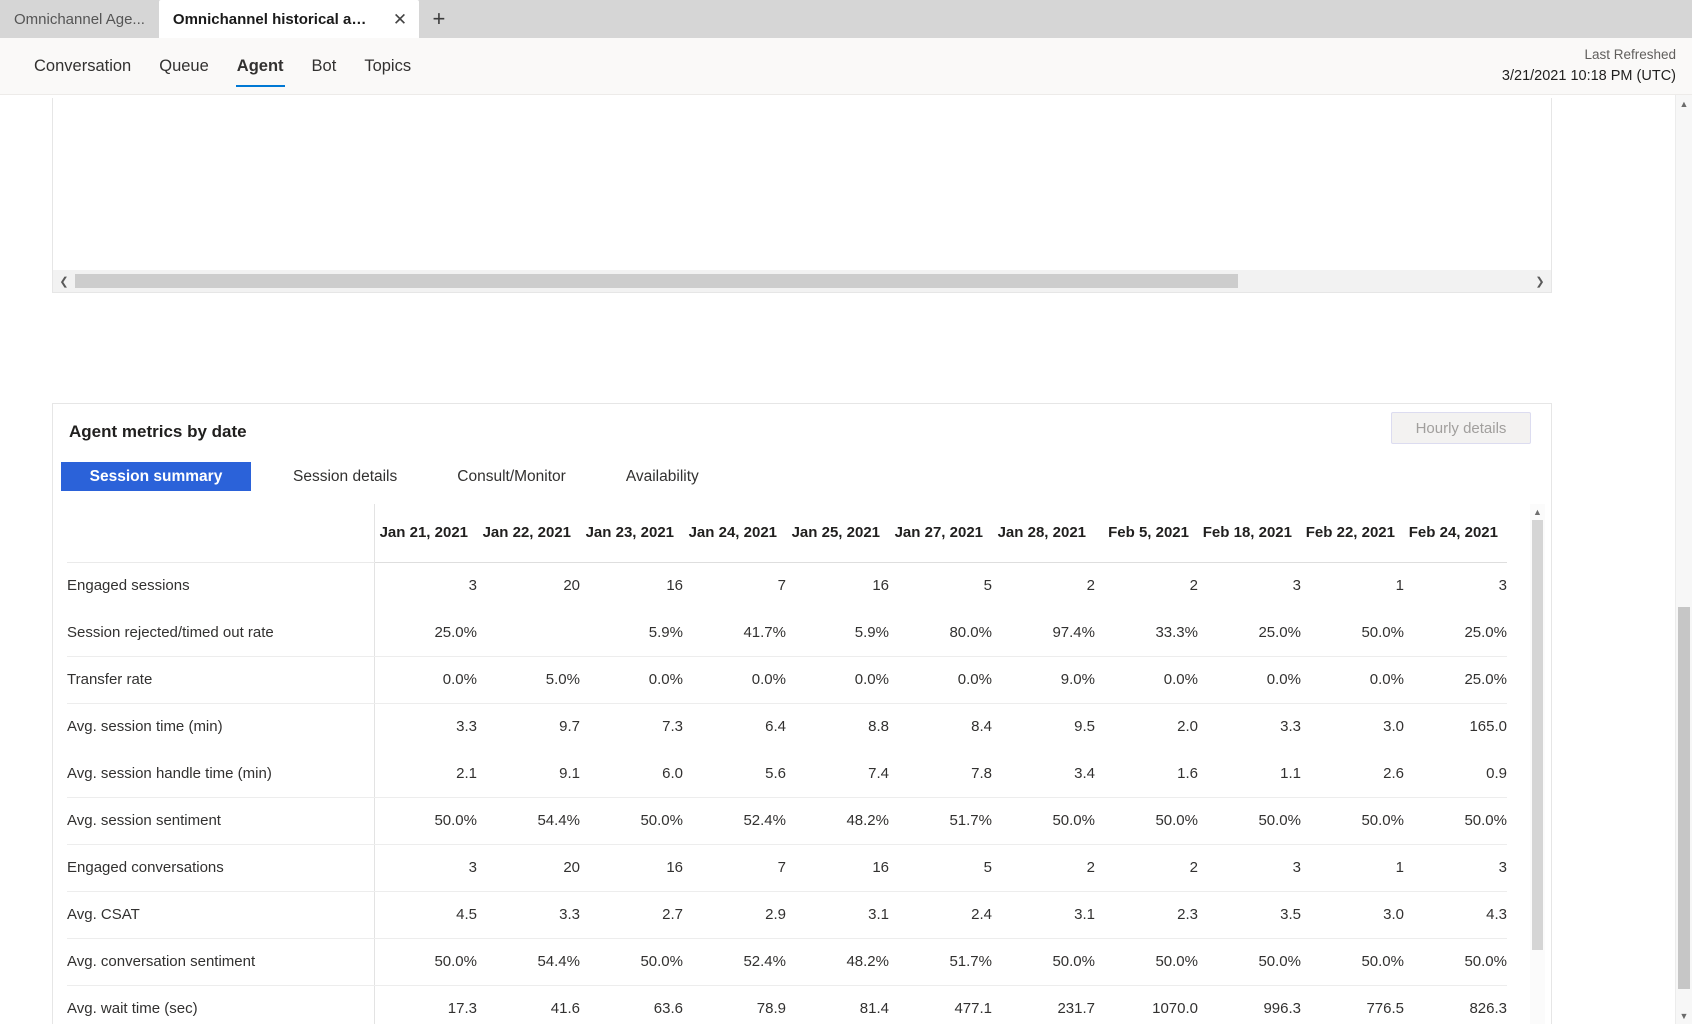 Image resolution: width=1692 pixels, height=1024 pixels. I want to click on table-row-label: Transfer rate, so click(221, 680).